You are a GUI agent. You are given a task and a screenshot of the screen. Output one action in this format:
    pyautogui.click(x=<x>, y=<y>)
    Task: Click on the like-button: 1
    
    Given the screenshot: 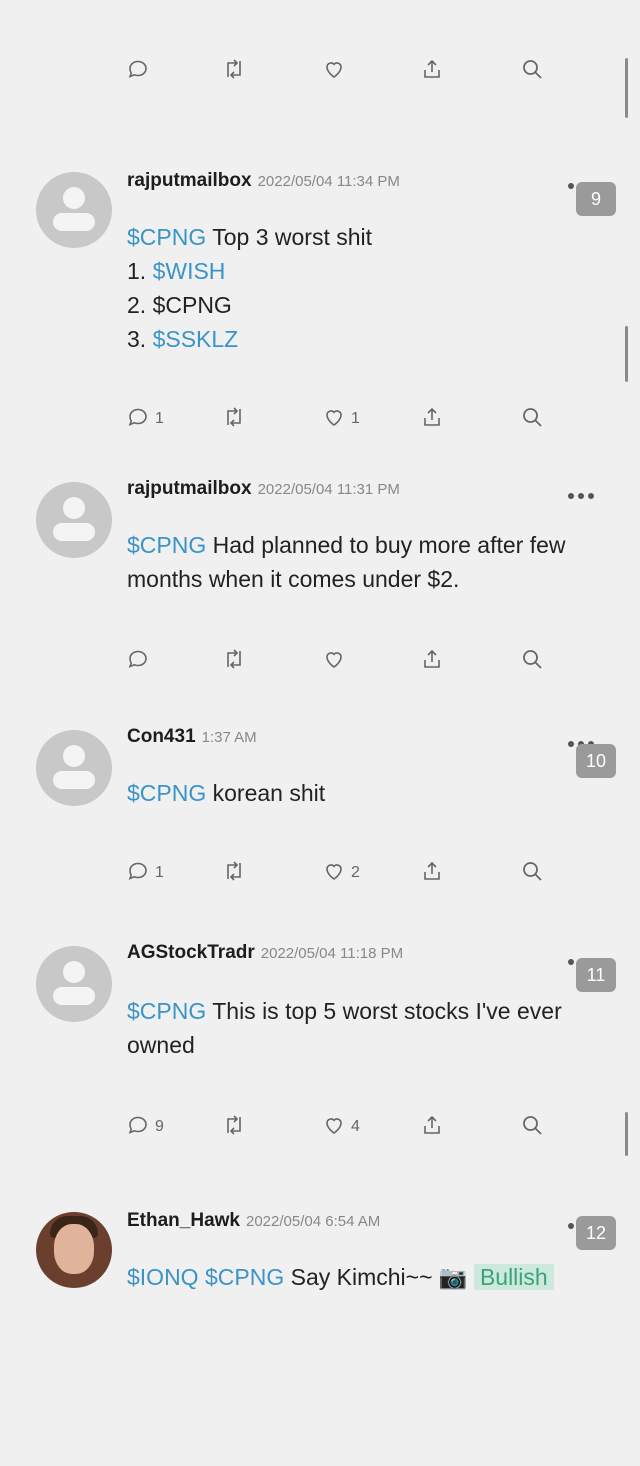 What is the action you would take?
    pyautogui.click(x=341, y=419)
    